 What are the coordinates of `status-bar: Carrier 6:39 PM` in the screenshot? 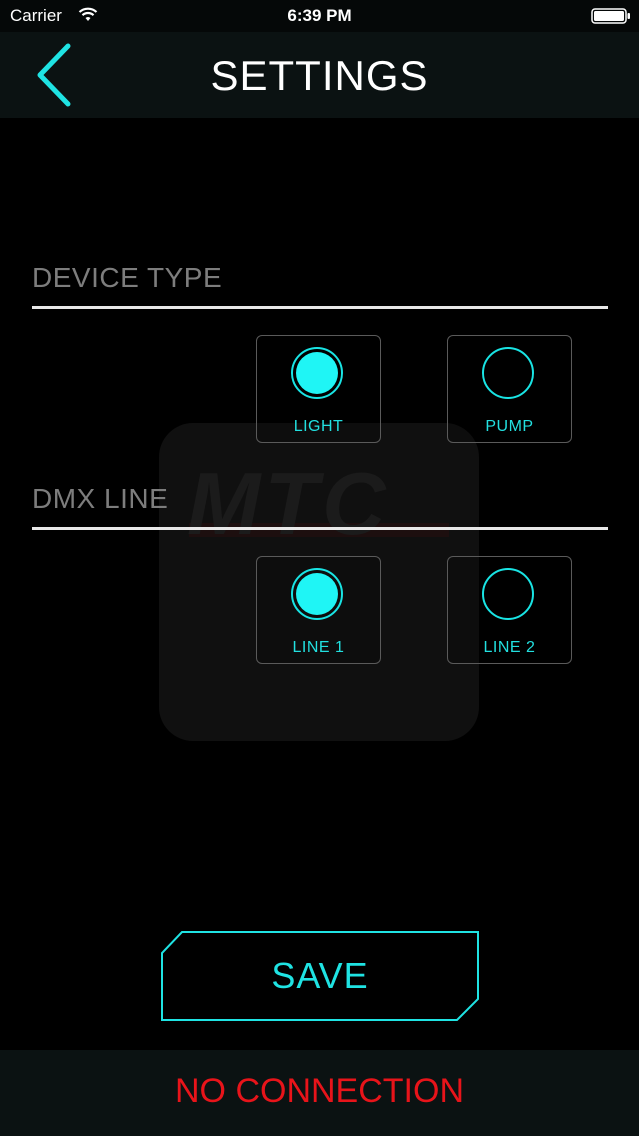 It's located at (319, 16).